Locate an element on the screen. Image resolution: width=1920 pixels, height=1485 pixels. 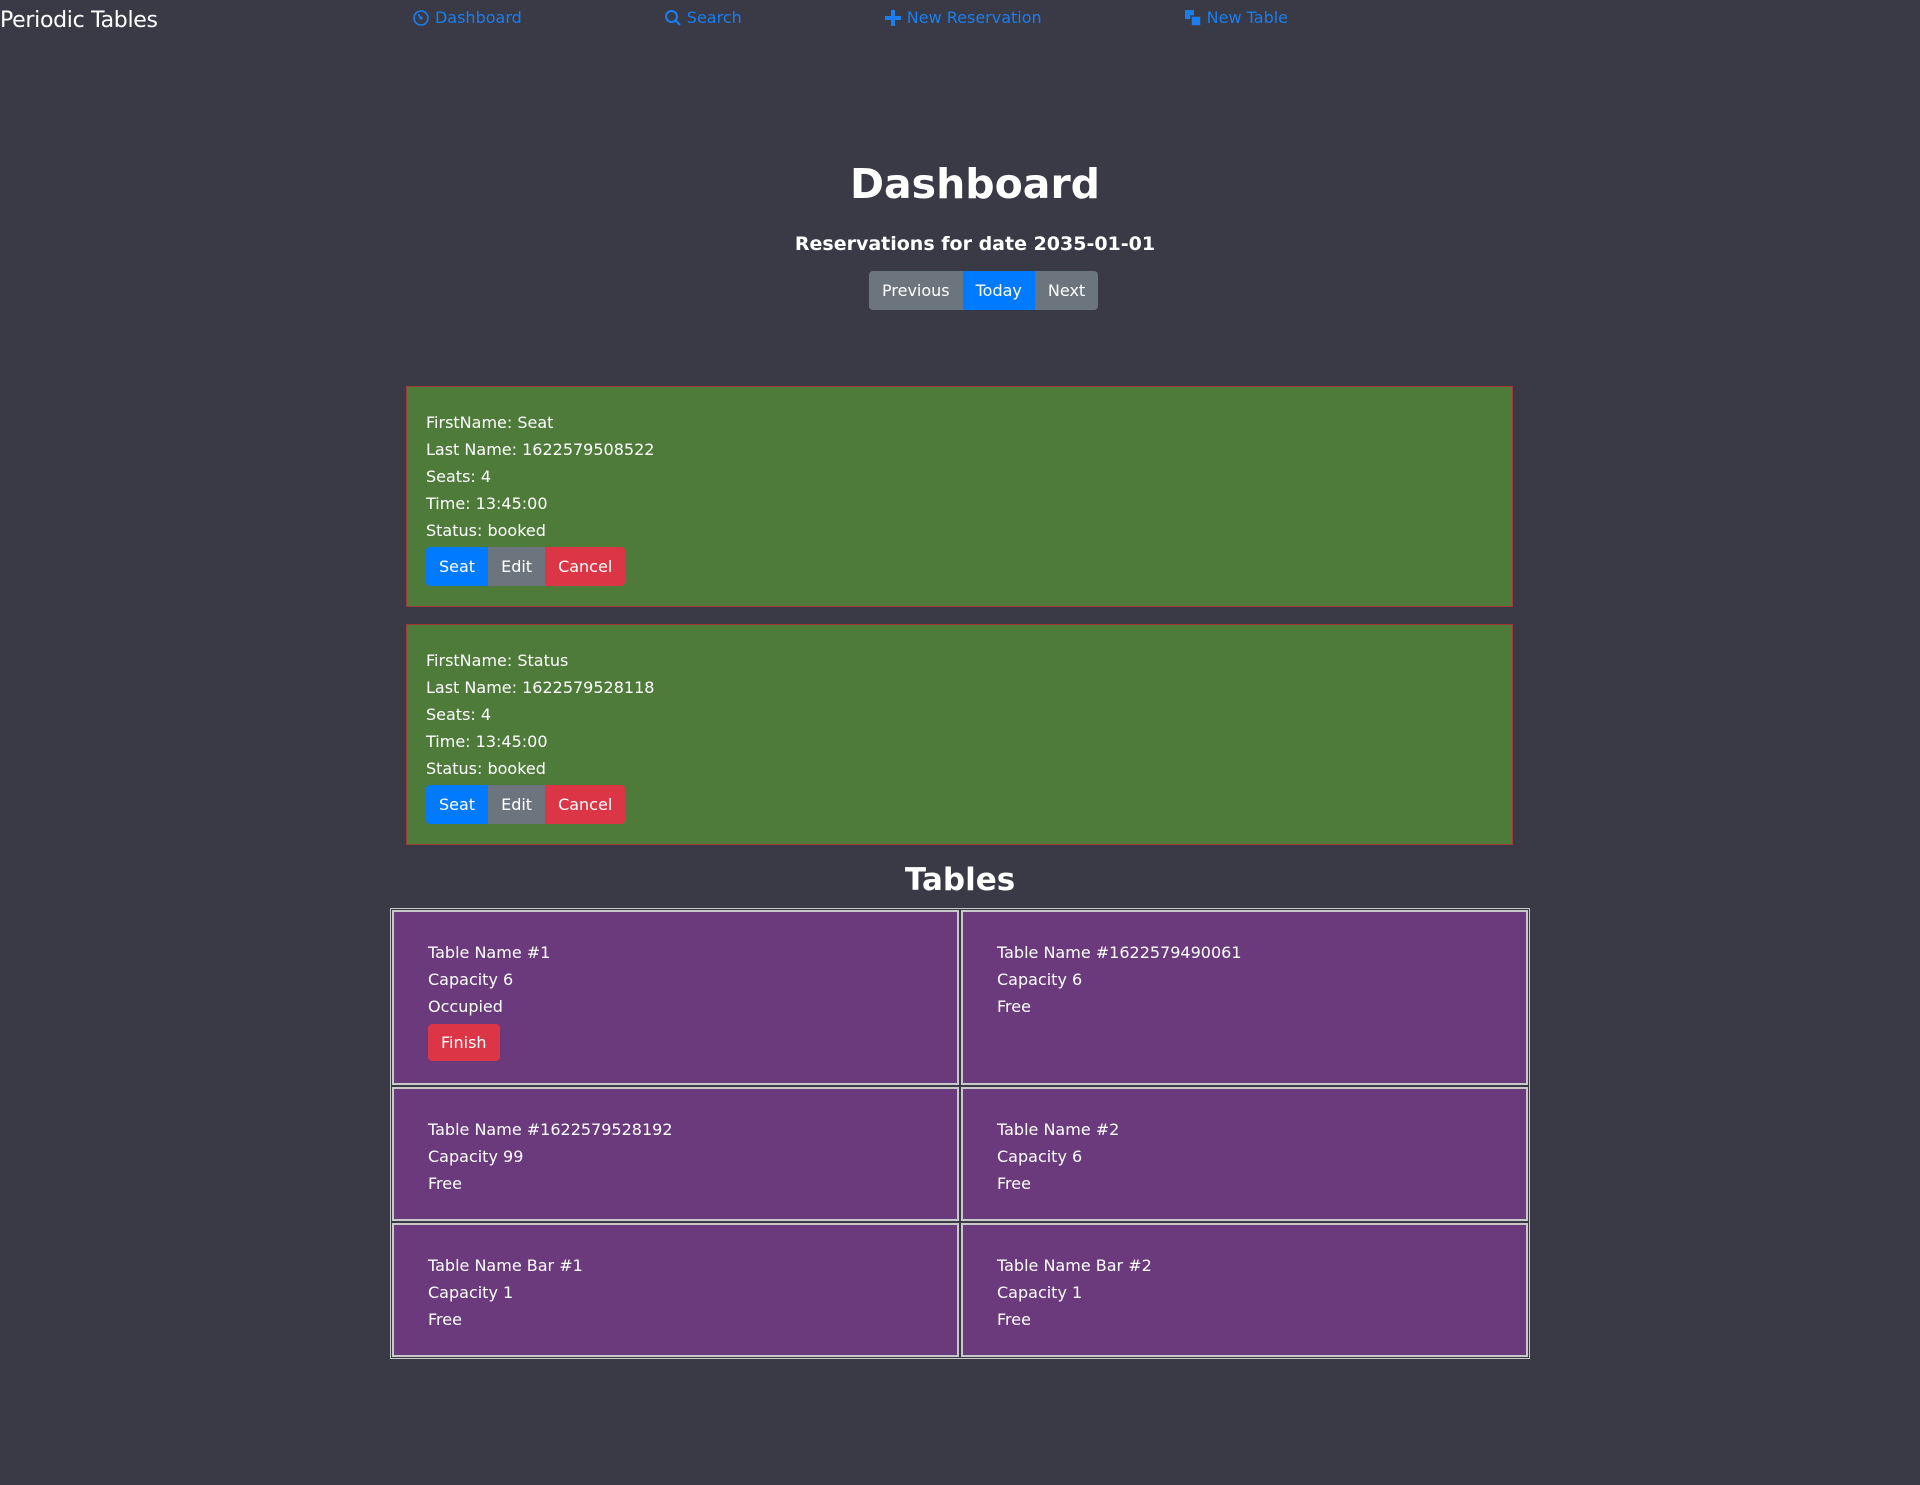
previous-button: Previous is located at coordinates (916, 290).